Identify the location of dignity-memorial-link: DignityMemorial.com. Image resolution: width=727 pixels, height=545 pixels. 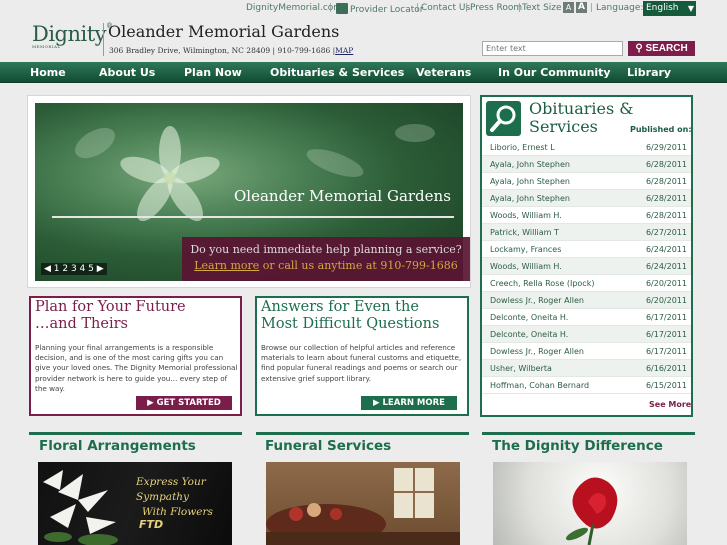
(294, 8).